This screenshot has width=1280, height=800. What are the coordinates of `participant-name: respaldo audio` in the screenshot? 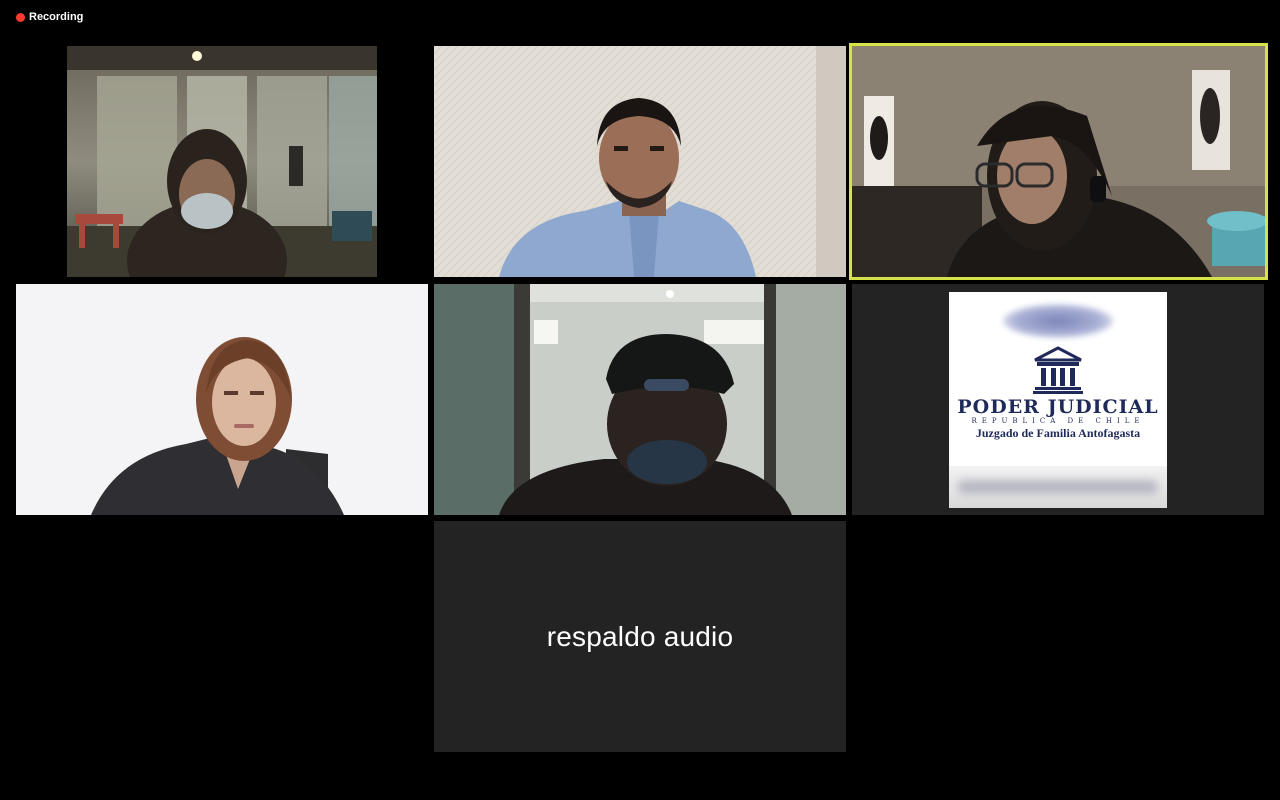 It's located at (640, 636).